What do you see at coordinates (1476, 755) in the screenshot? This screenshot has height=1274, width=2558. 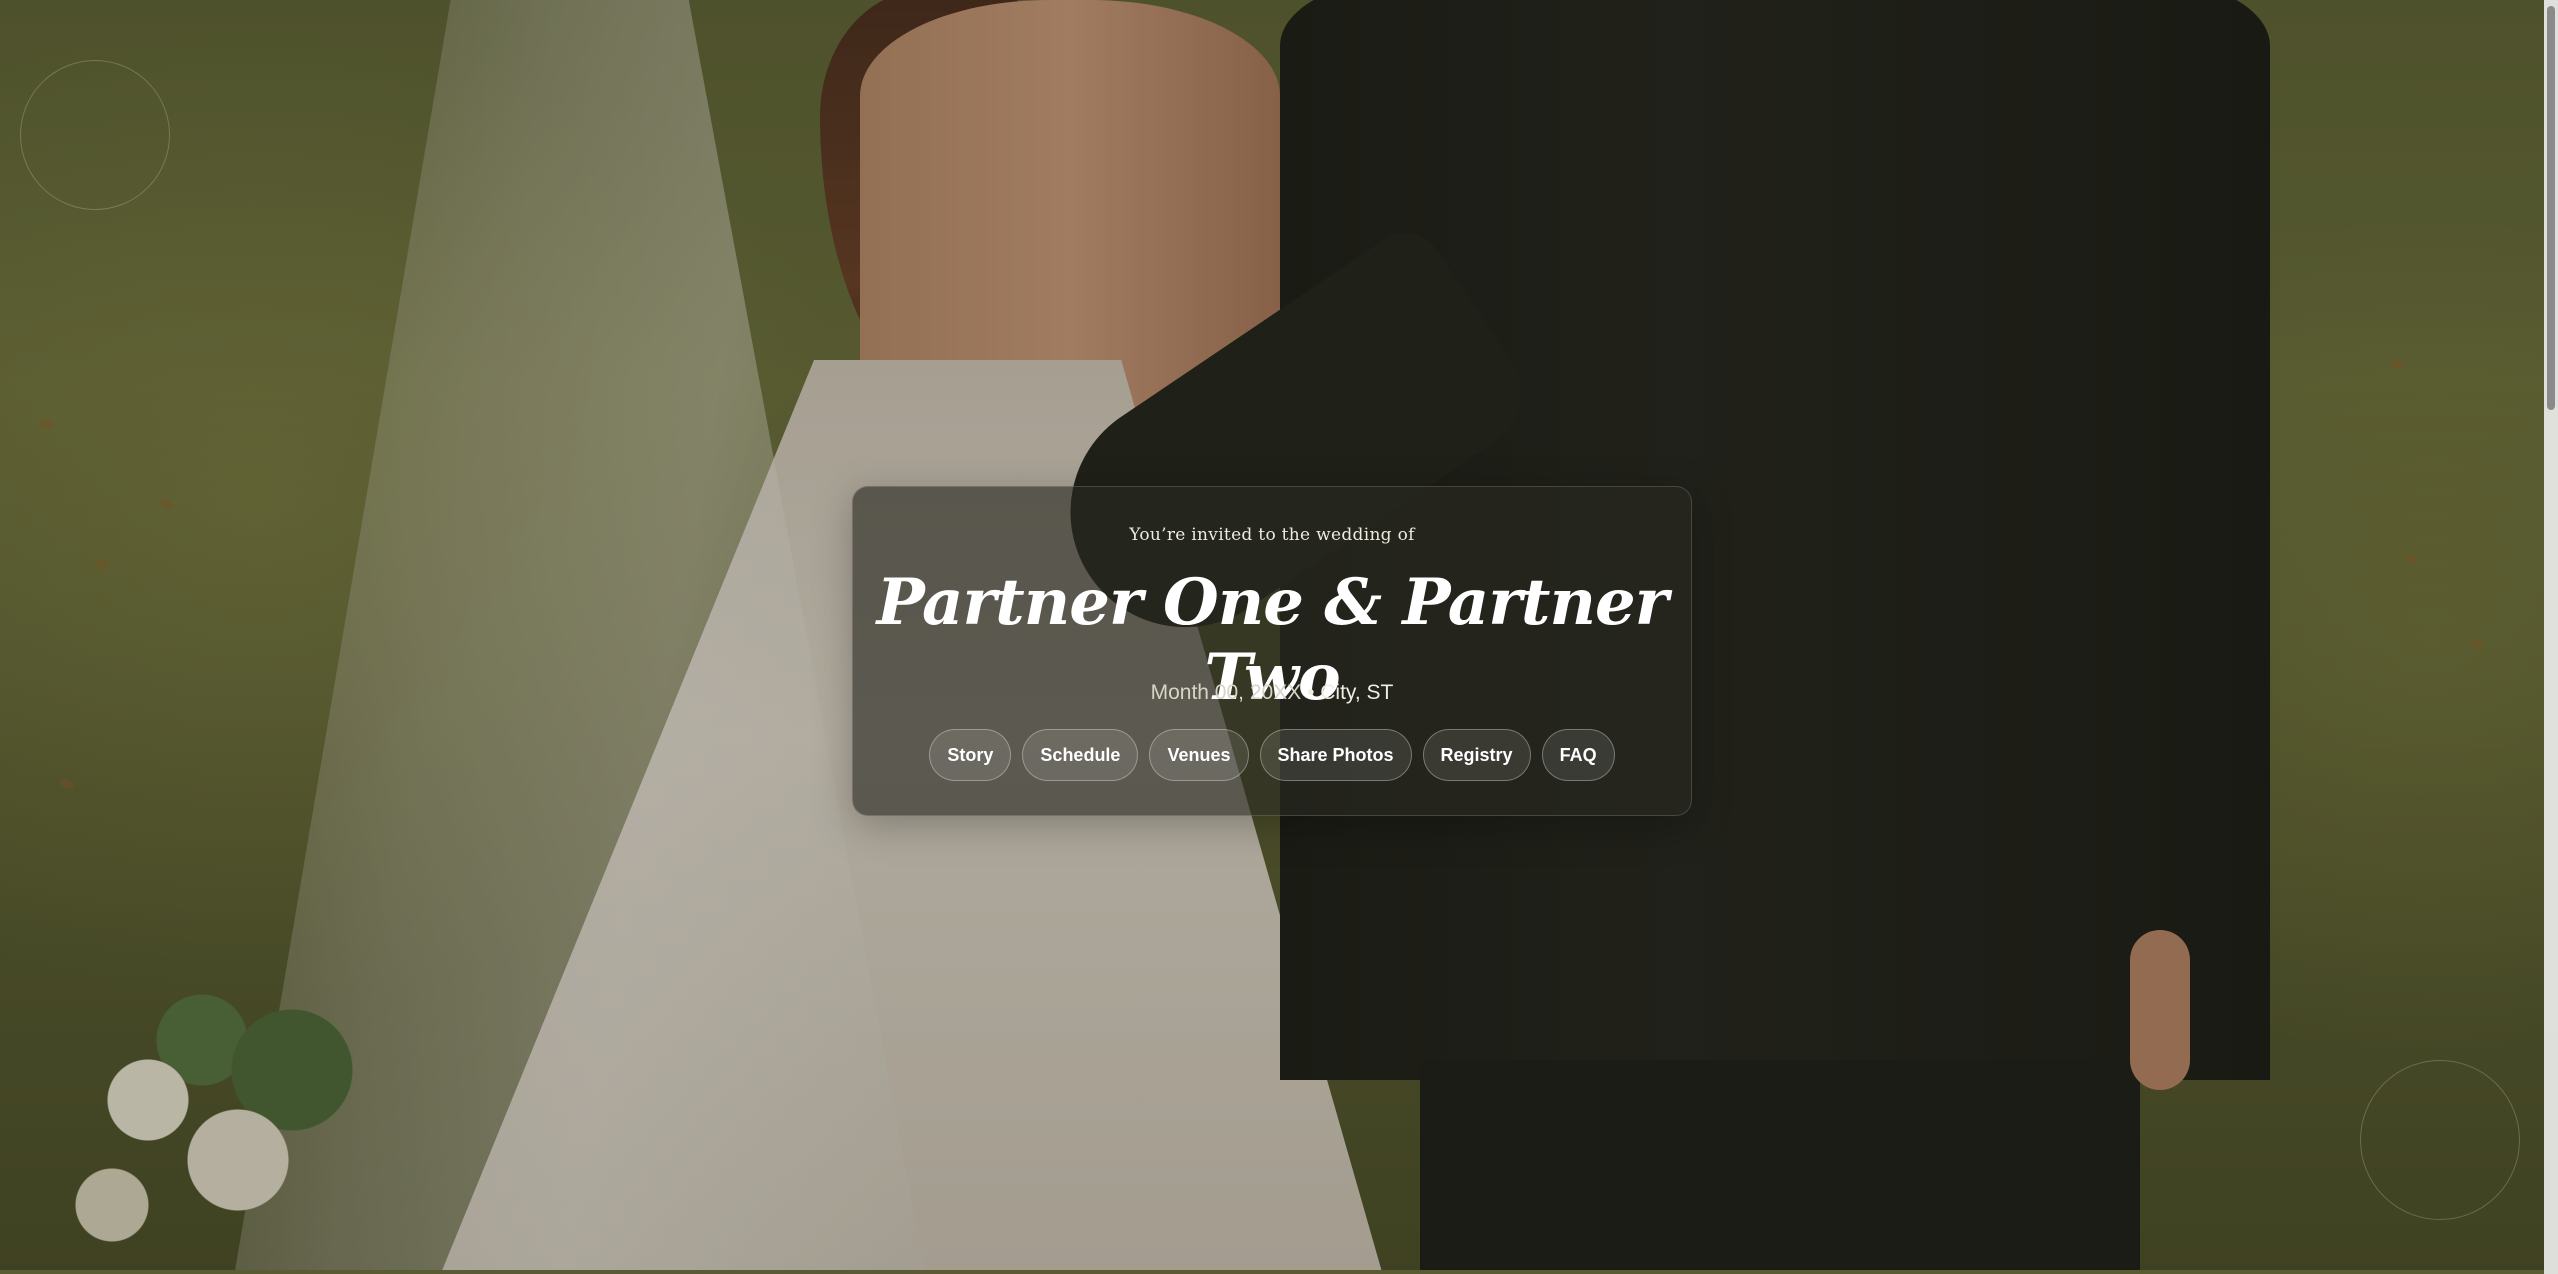 I see `nav-registry-button: Registry` at bounding box center [1476, 755].